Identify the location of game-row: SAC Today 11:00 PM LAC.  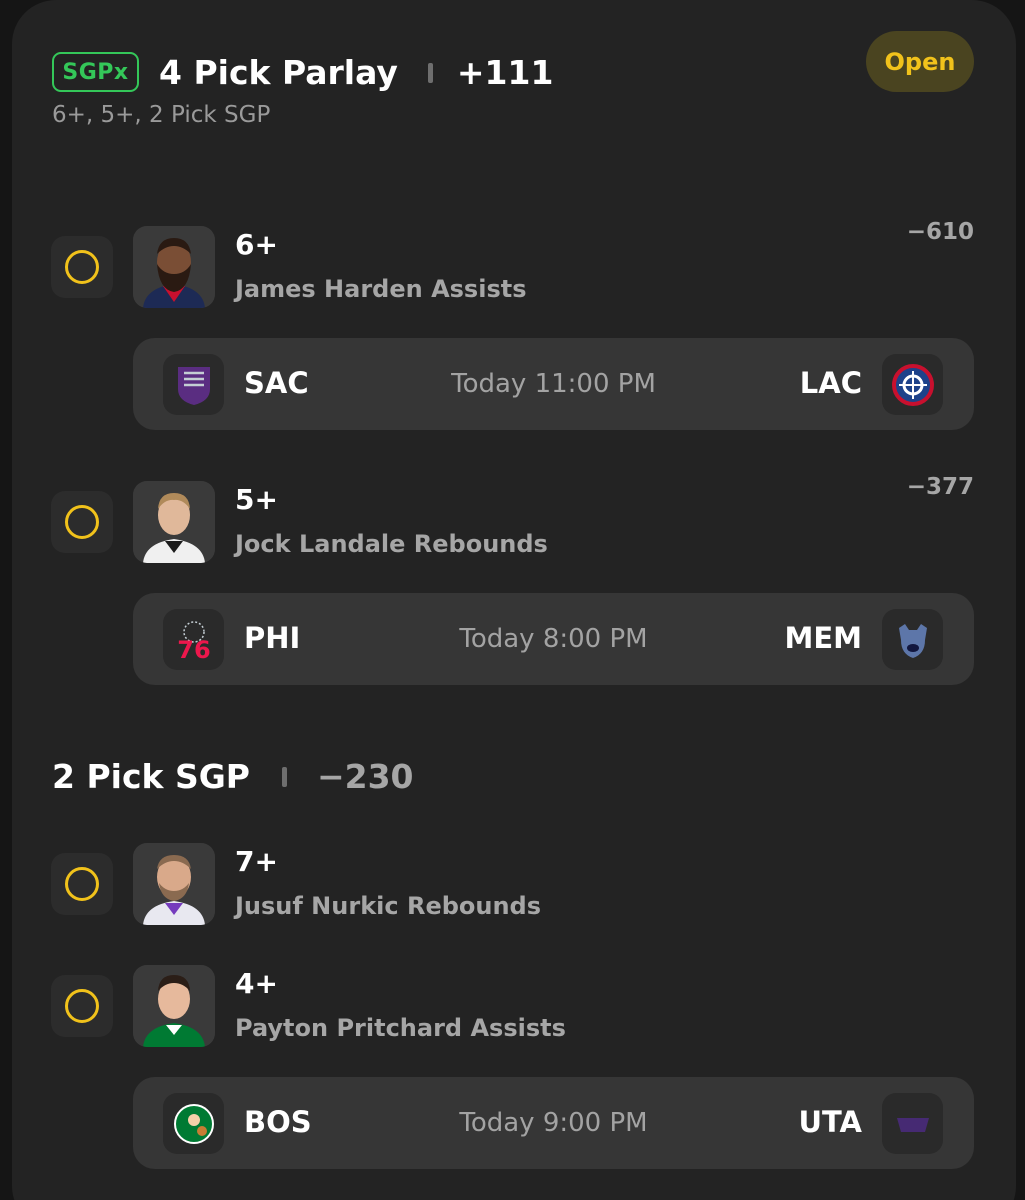
(553, 384).